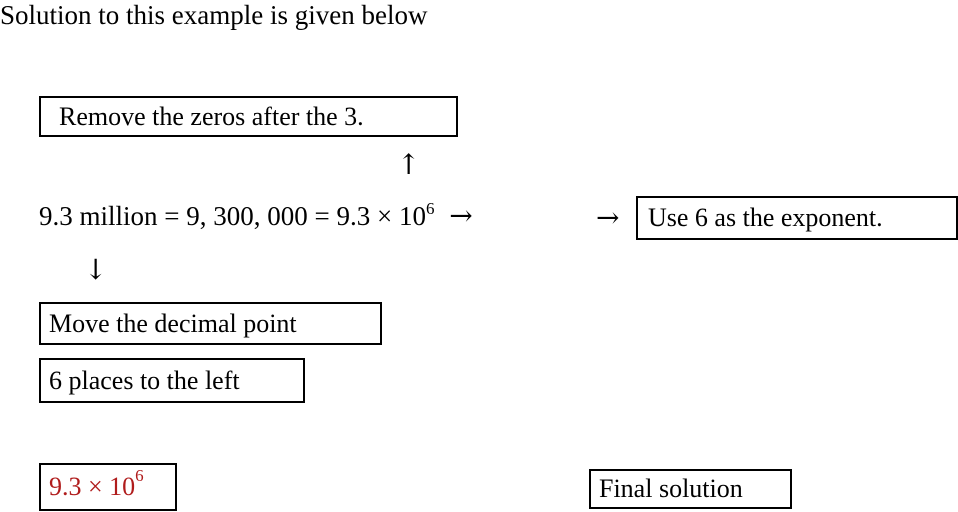 The width and height of the screenshot is (958, 512). Describe the element at coordinates (671, 488) in the screenshot. I see `final-solution-text: Final solution` at that location.